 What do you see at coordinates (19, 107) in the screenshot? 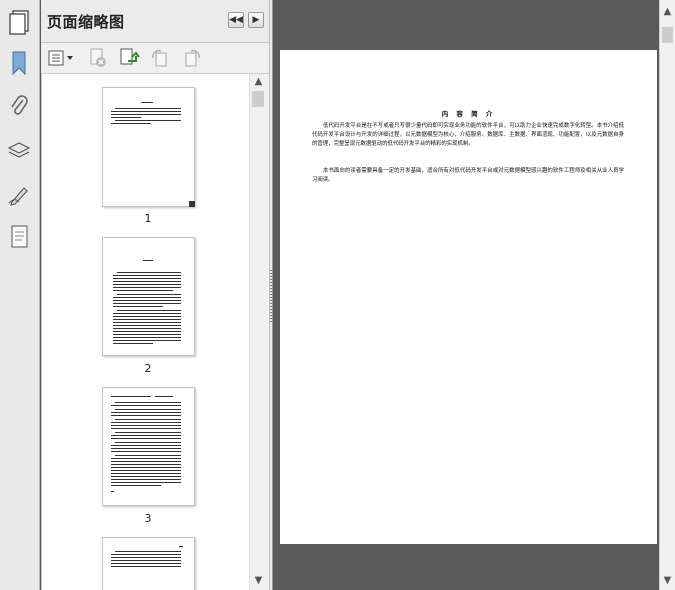
I see `attachment-icon` at bounding box center [19, 107].